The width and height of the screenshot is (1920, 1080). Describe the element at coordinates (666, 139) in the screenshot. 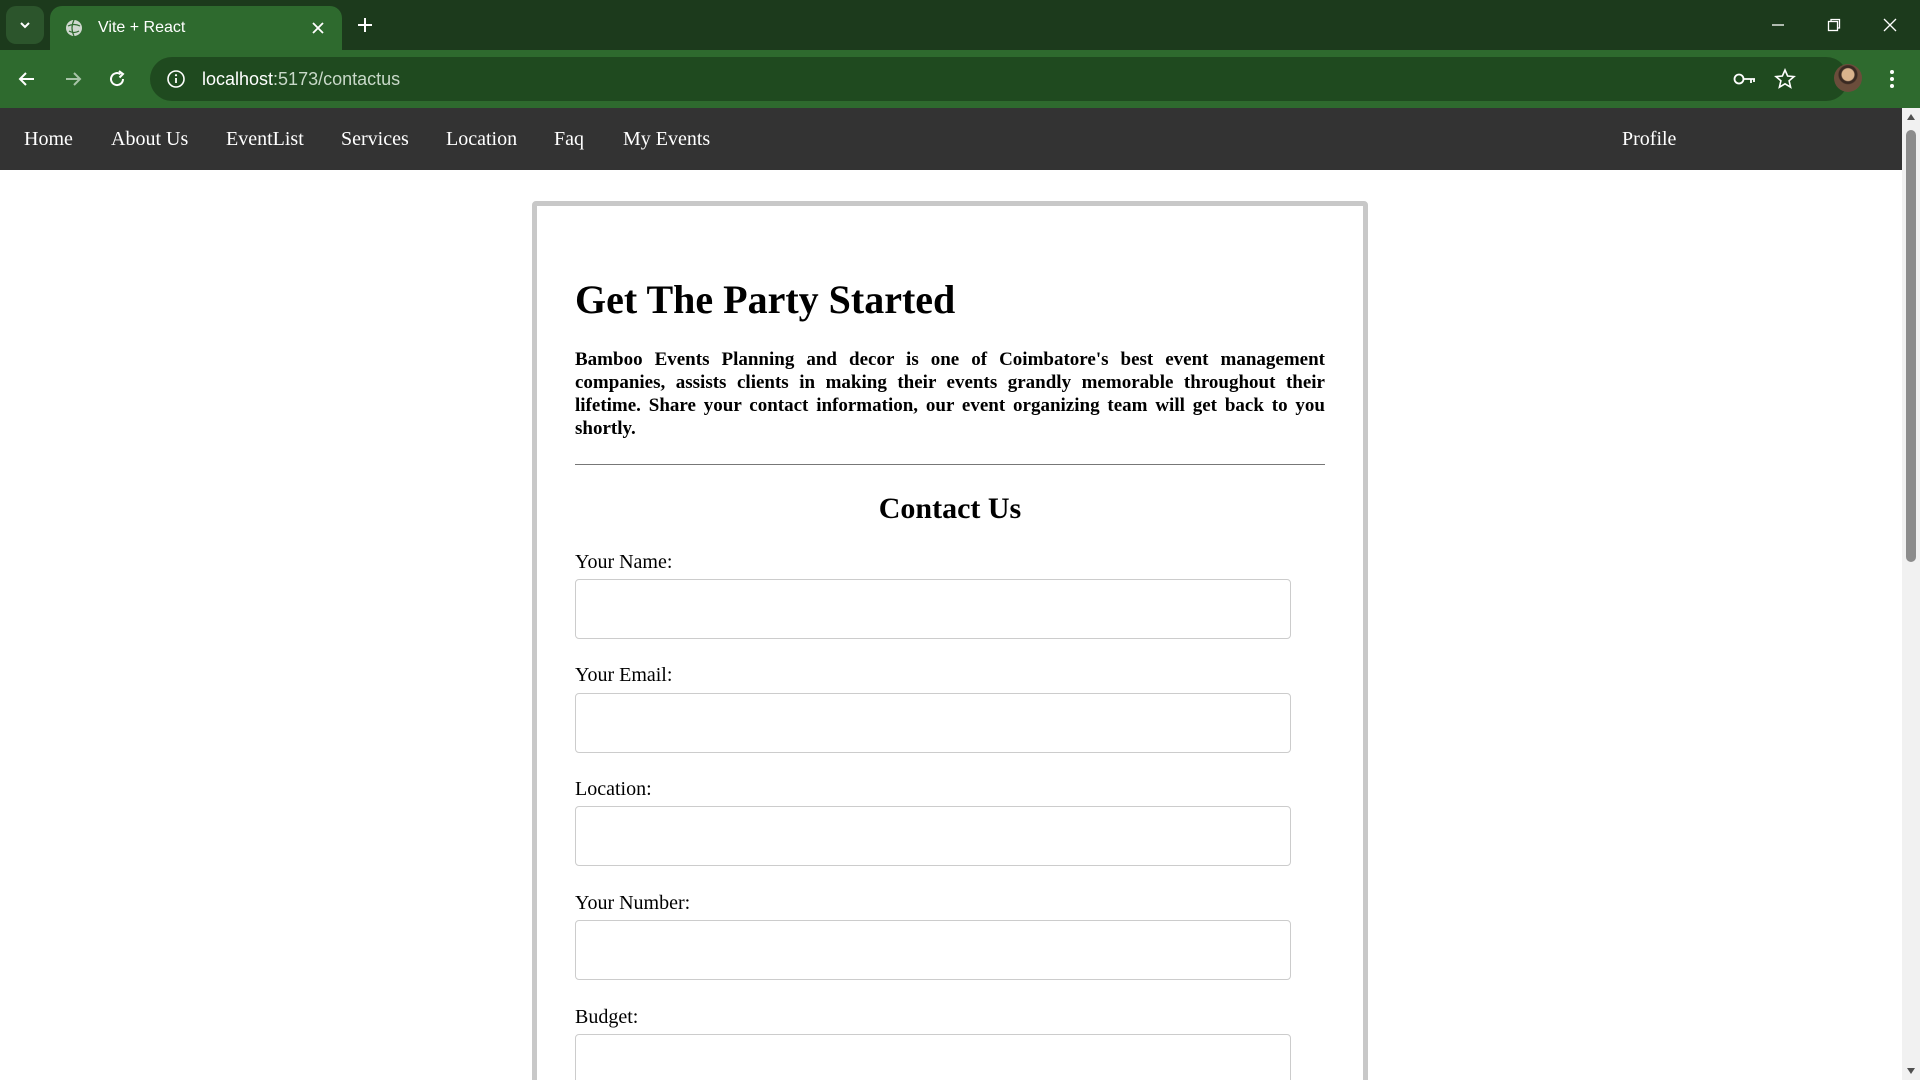

I see `nav-link-my-events: My Events` at that location.